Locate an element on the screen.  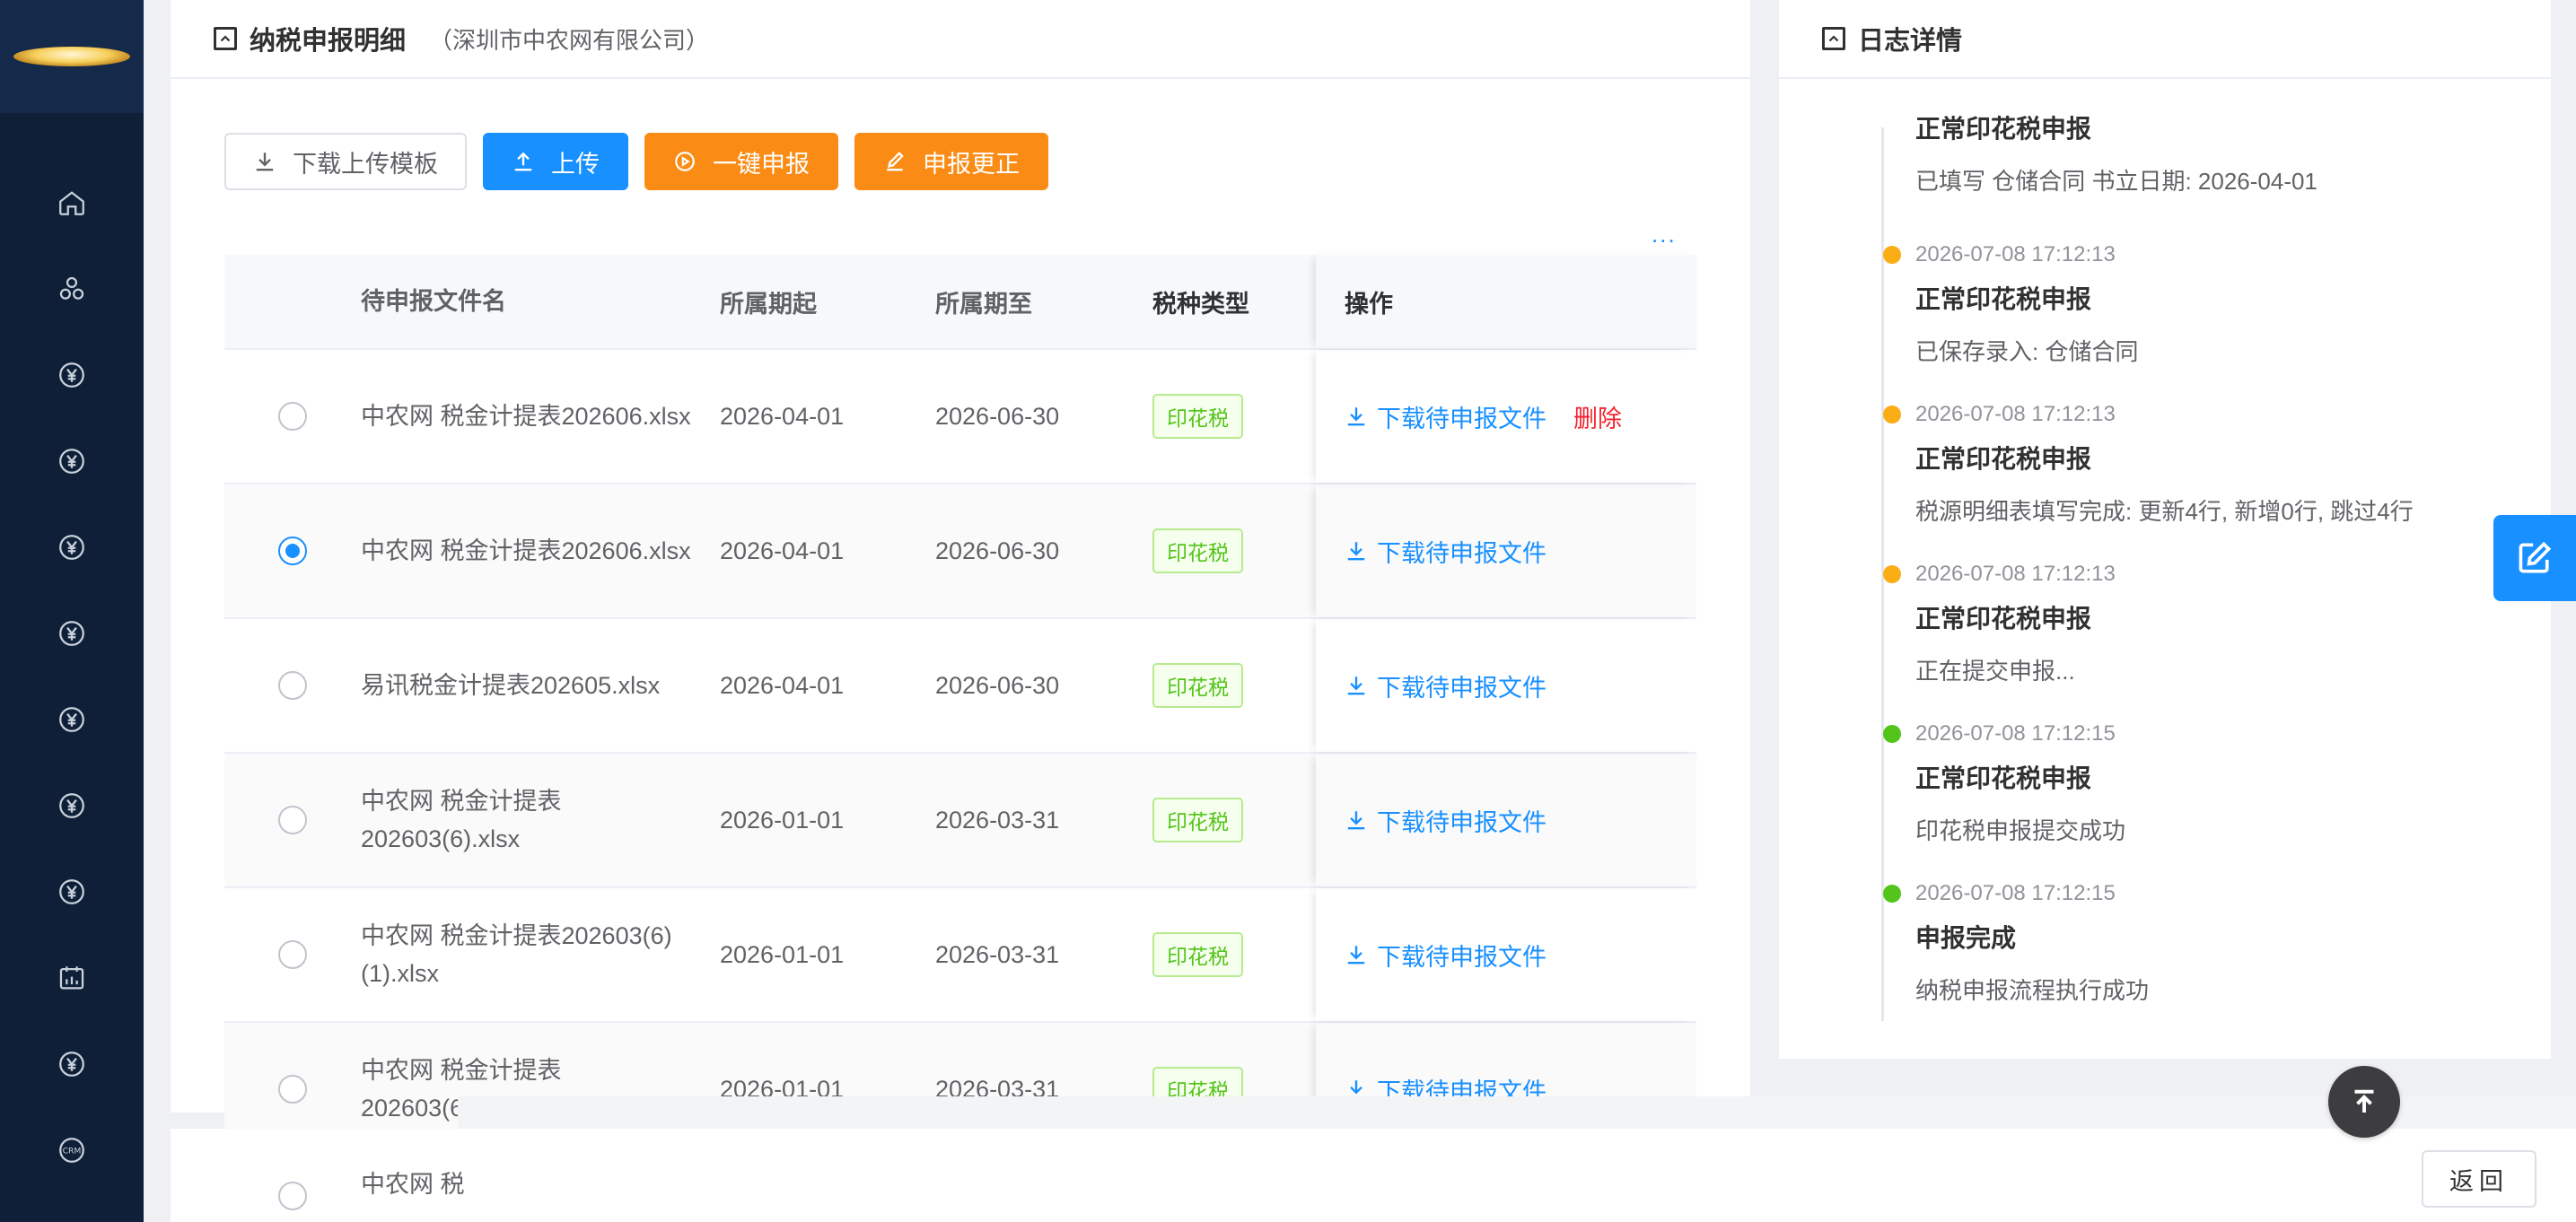
edit-square-icon is located at coordinates (2535, 557).